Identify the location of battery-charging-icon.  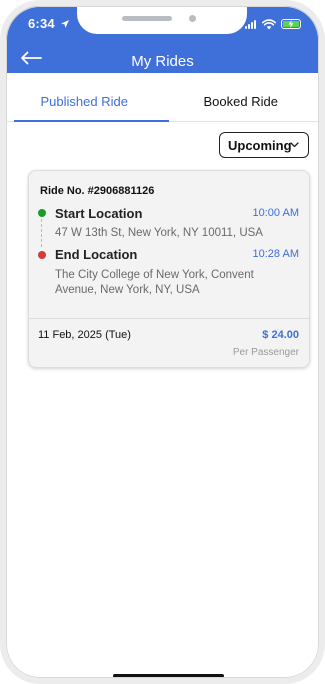
(291, 24).